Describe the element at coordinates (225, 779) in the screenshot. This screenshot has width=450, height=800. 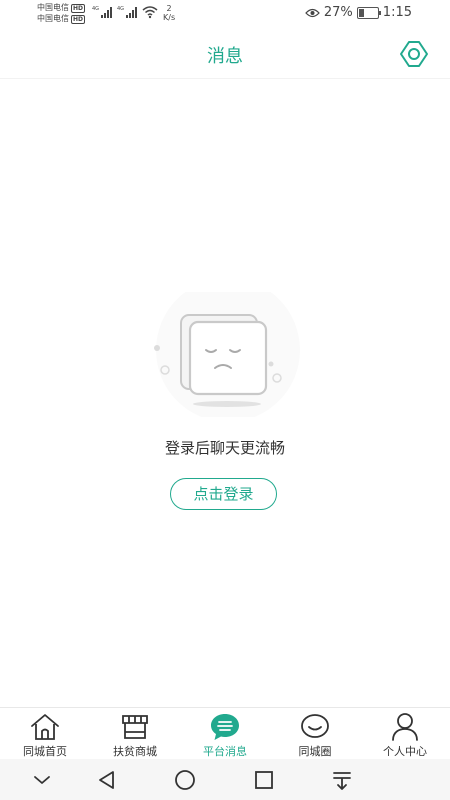
I see `system-nav-bar` at that location.